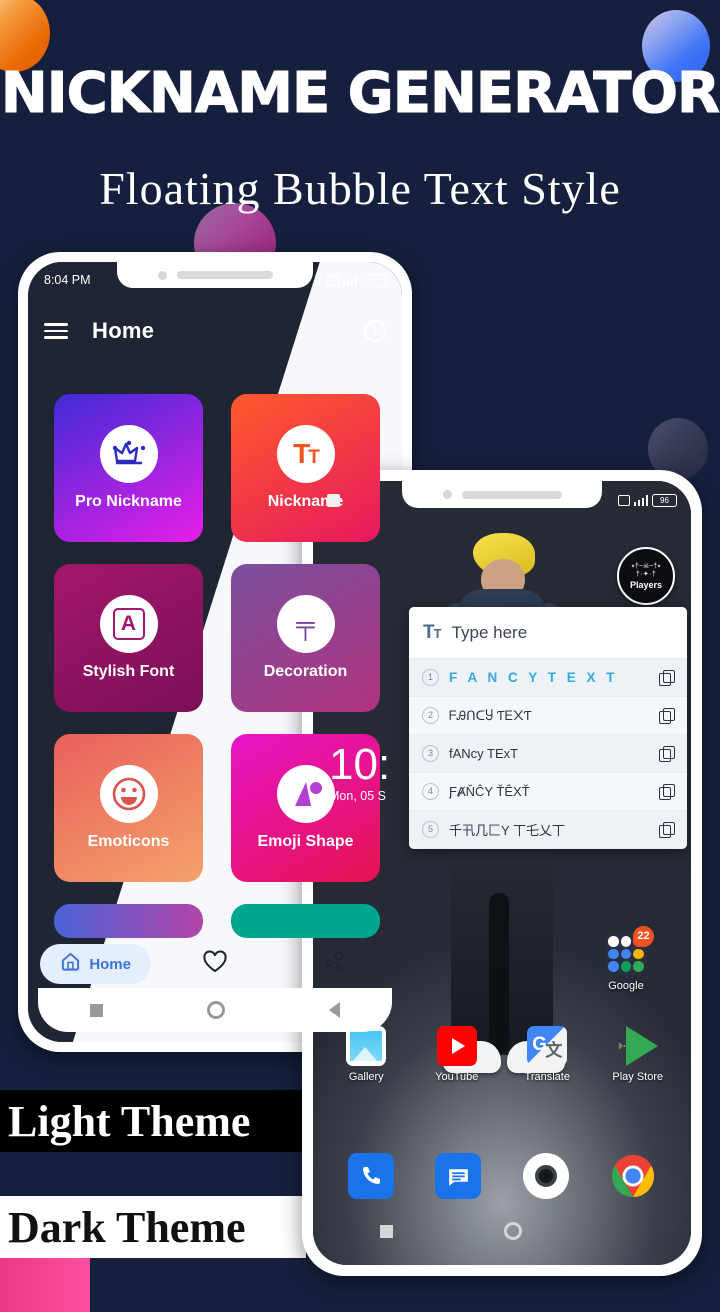  Describe the element at coordinates (545, 1176) in the screenshot. I see `camera-icon` at that location.